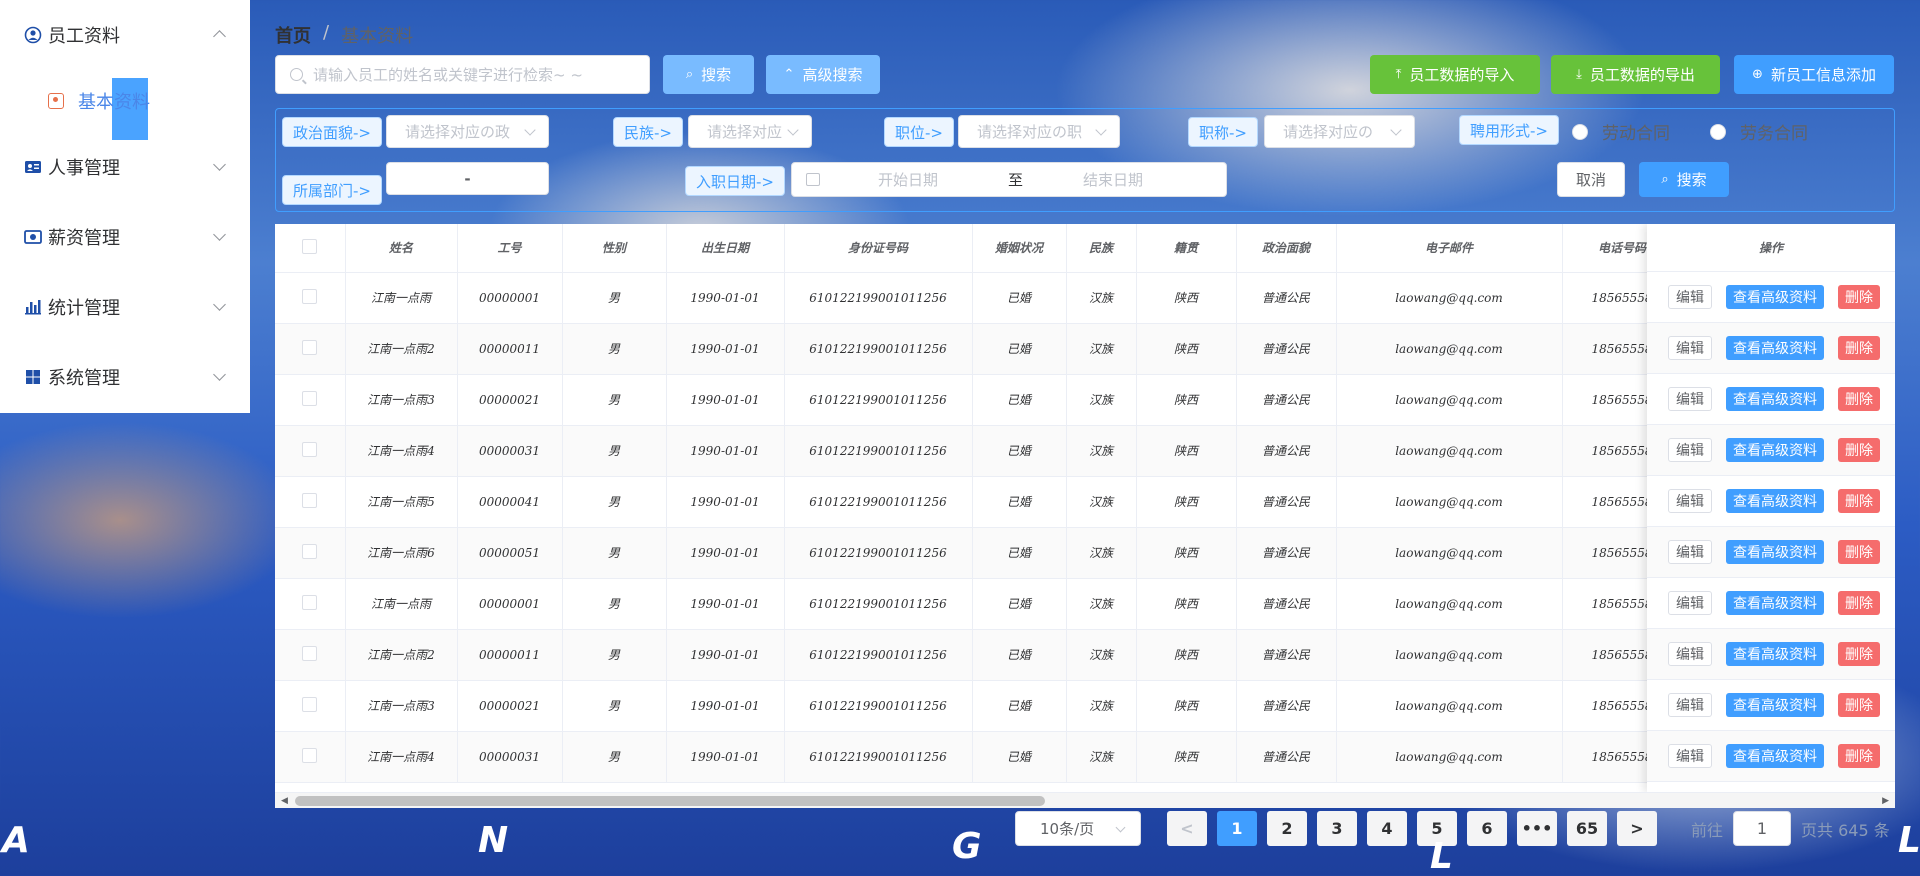 The image size is (1920, 876). I want to click on horizontal-scrollbar: ◀ ▶, so click(1085, 800).